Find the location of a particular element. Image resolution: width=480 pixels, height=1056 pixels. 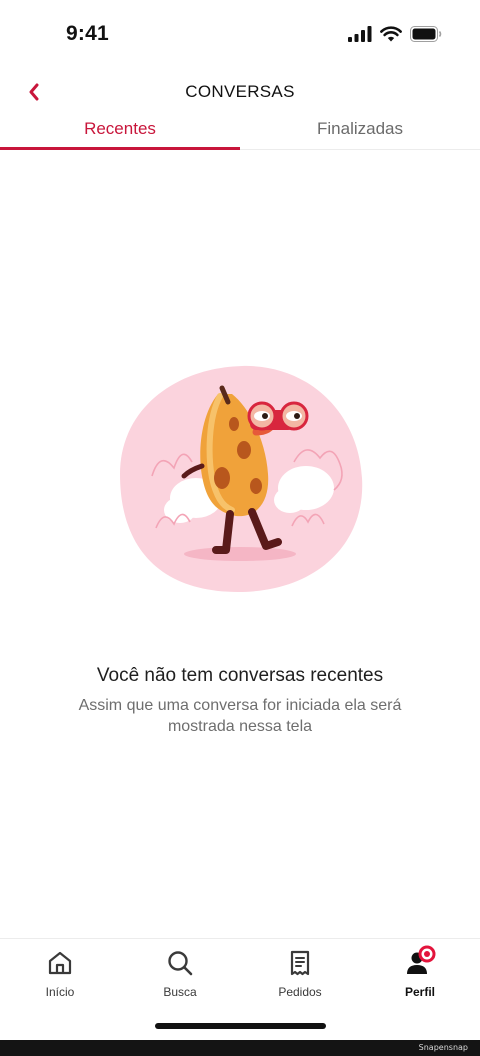

nav-item-inicio: Início is located at coordinates (60, 990).